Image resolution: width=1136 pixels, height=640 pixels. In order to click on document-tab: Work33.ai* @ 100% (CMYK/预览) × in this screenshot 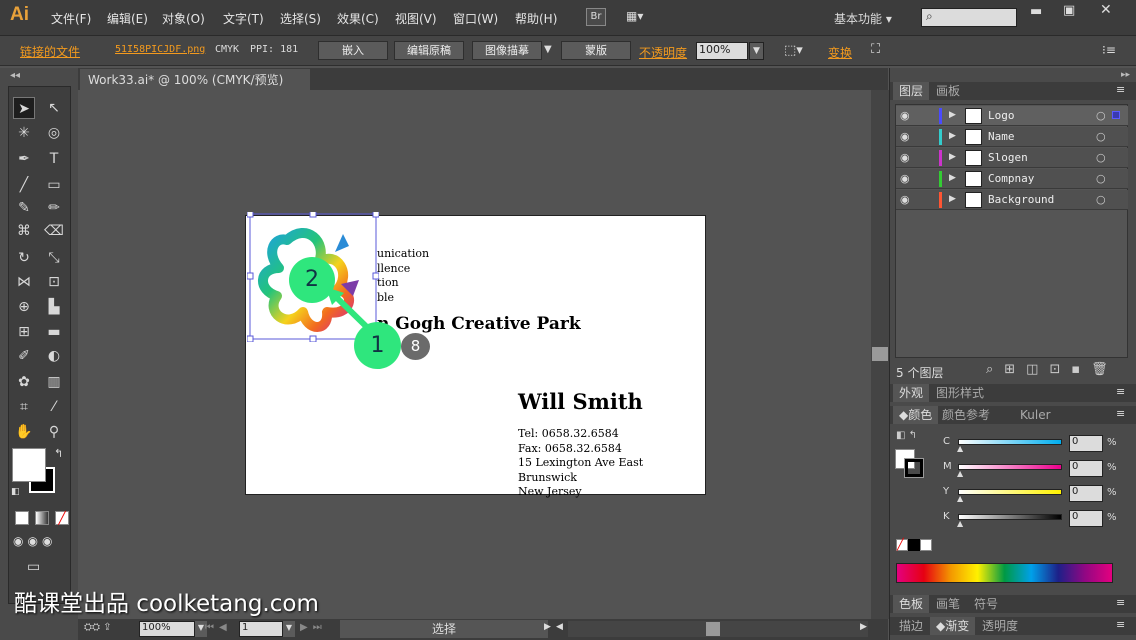, I will do `click(195, 85)`.